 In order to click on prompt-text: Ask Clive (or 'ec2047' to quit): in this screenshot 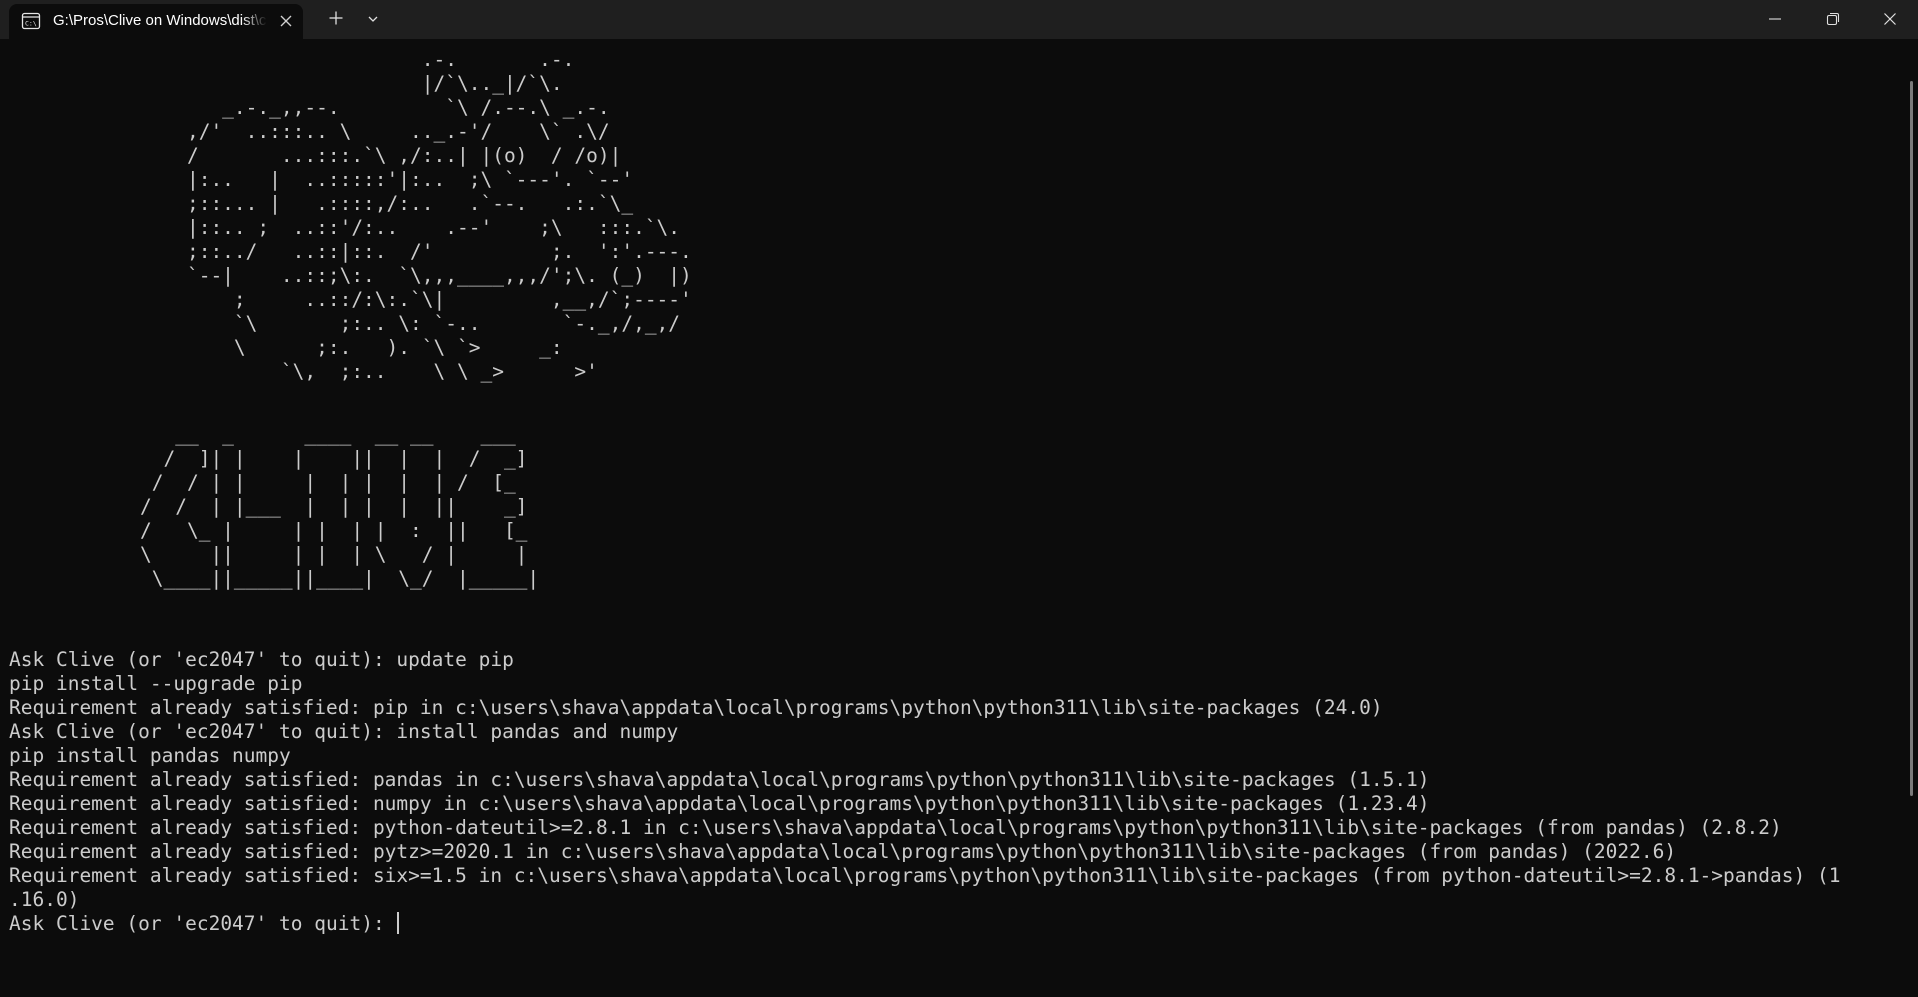, I will do `click(203, 923)`.